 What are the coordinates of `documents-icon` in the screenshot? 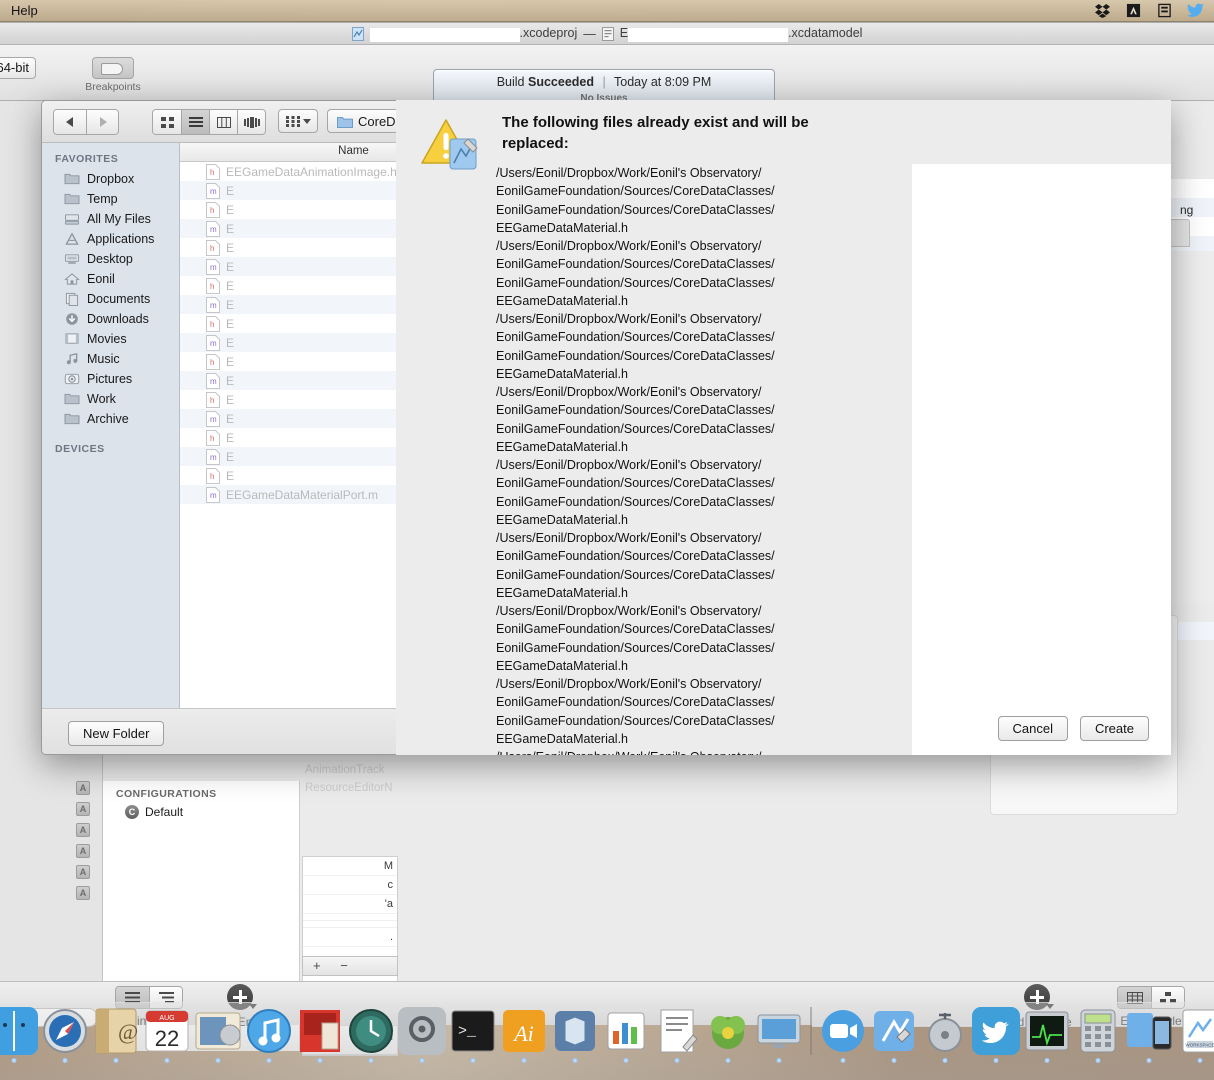 It's located at (72, 299).